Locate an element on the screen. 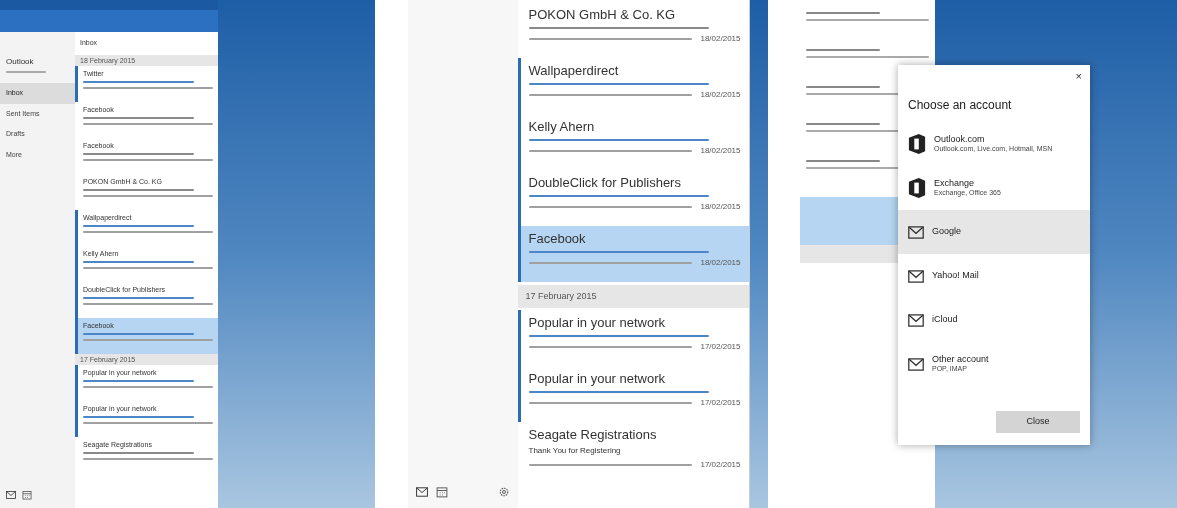  account-option: Google is located at coordinates (994, 232).